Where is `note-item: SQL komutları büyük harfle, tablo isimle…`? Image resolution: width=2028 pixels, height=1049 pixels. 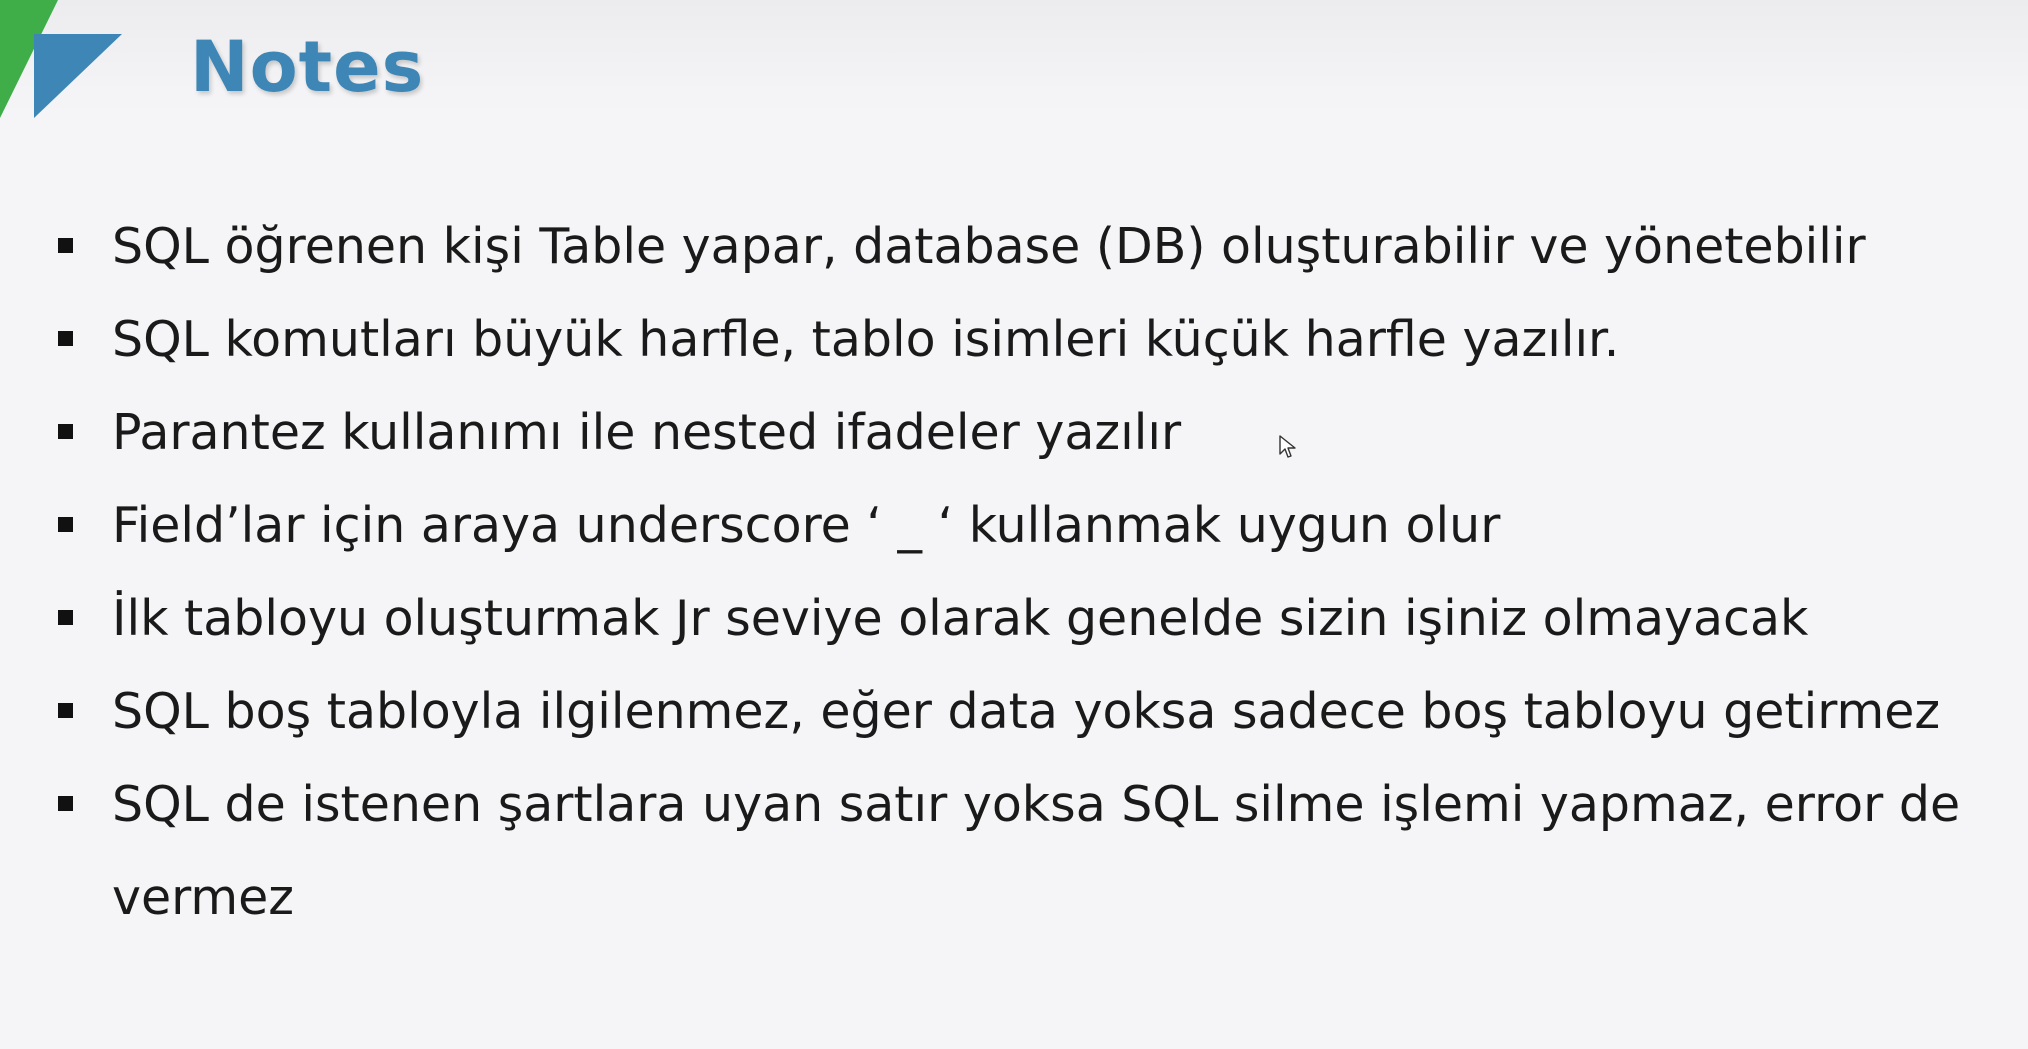
note-item: SQL komutları büyük harfle, tablo isimle… is located at coordinates (1019, 339).